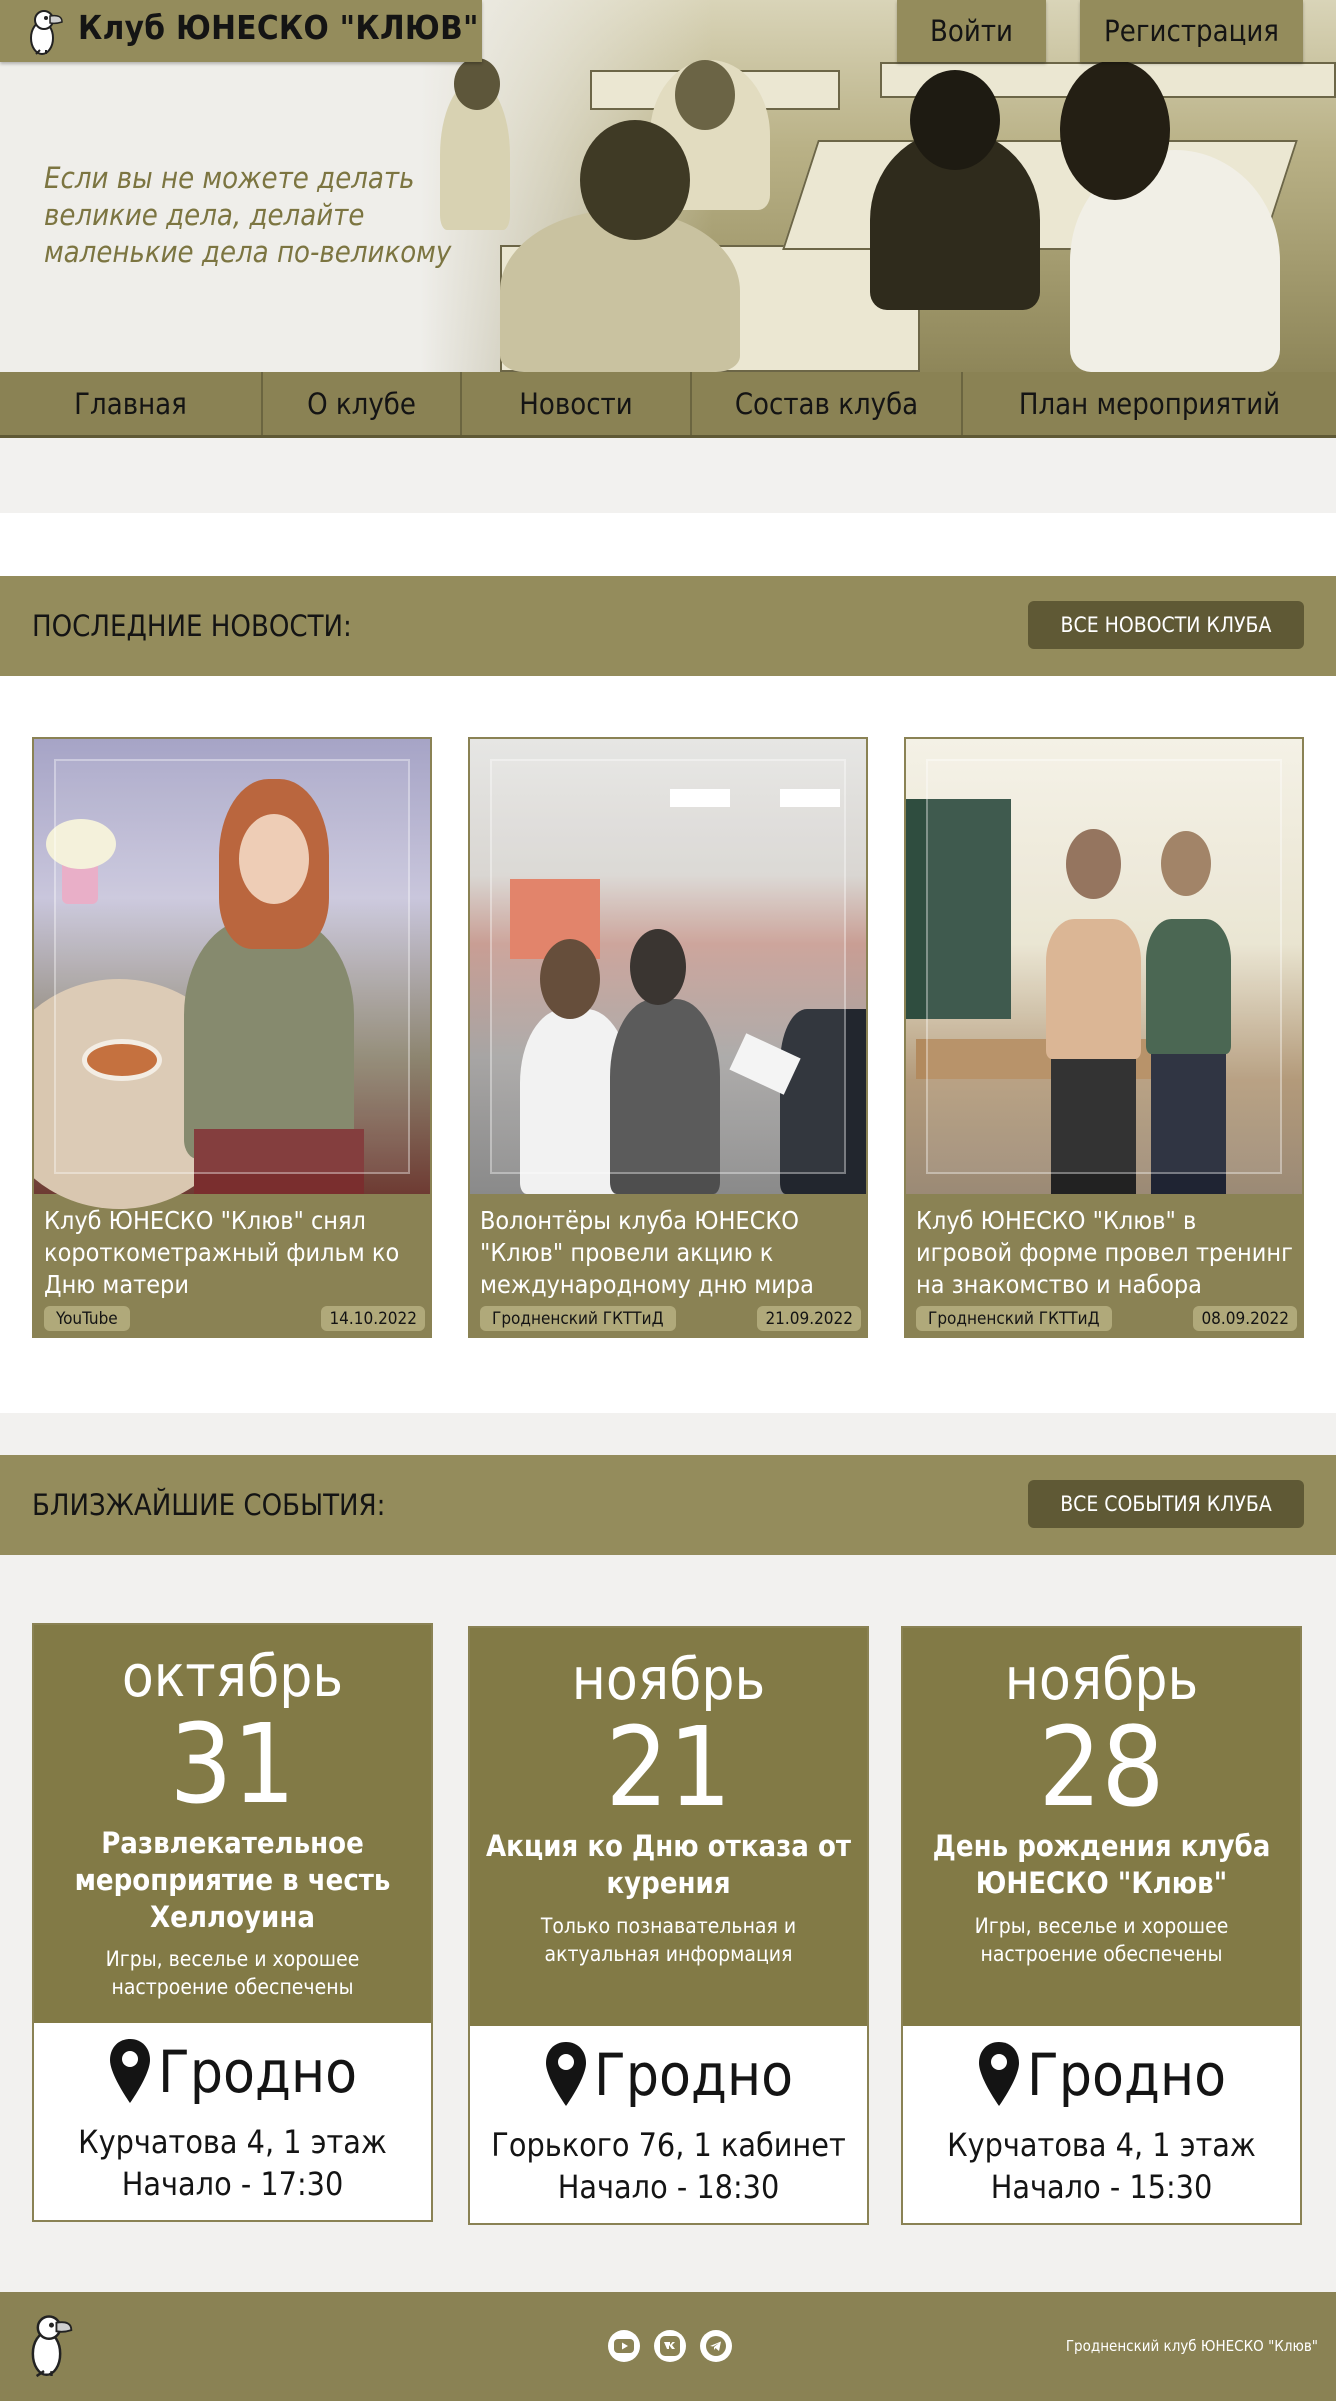 The height and width of the screenshot is (2401, 1336). Describe the element at coordinates (209, 1505) in the screenshot. I see `events-section-title: БЛИЗЖАЙШИЕ СОБЫТИЯ:` at that location.